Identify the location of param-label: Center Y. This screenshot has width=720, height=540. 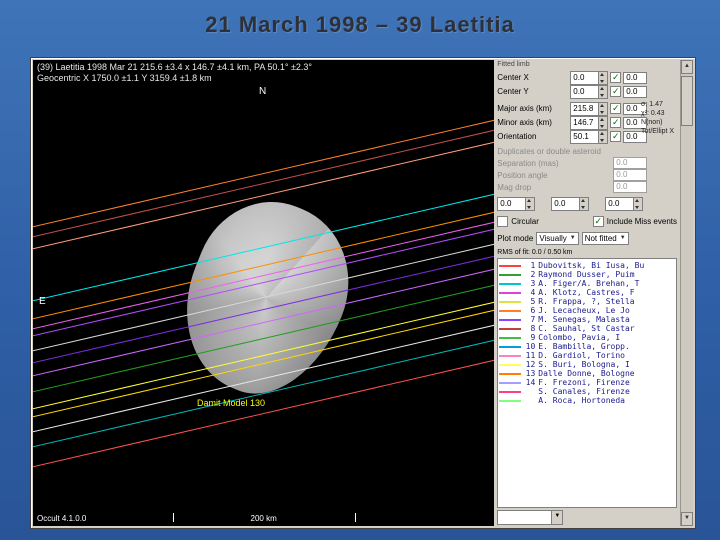
(513, 91).